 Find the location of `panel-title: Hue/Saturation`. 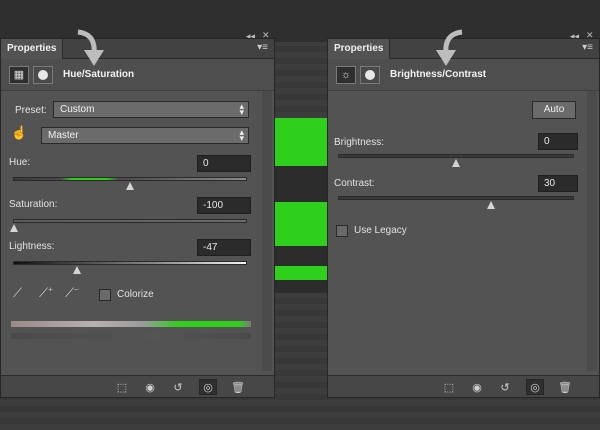

panel-title: Hue/Saturation is located at coordinates (99, 74).